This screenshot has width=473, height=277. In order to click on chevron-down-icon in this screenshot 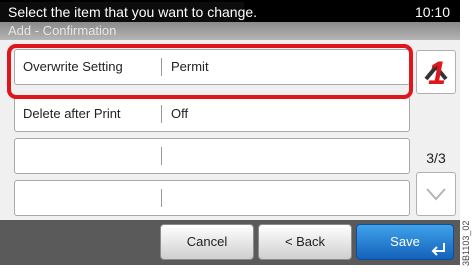, I will do `click(436, 194)`.